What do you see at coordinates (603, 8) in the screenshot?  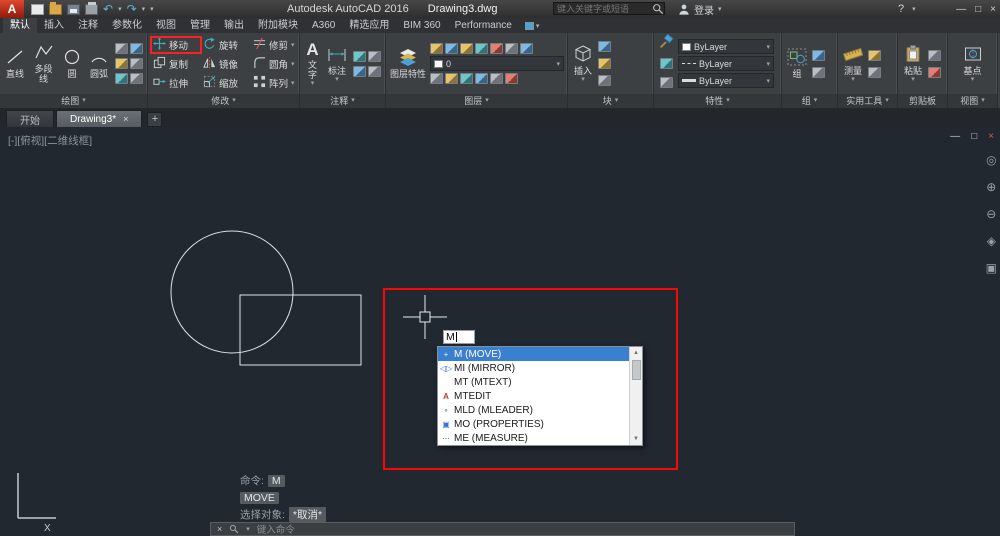 I see `search-input` at bounding box center [603, 8].